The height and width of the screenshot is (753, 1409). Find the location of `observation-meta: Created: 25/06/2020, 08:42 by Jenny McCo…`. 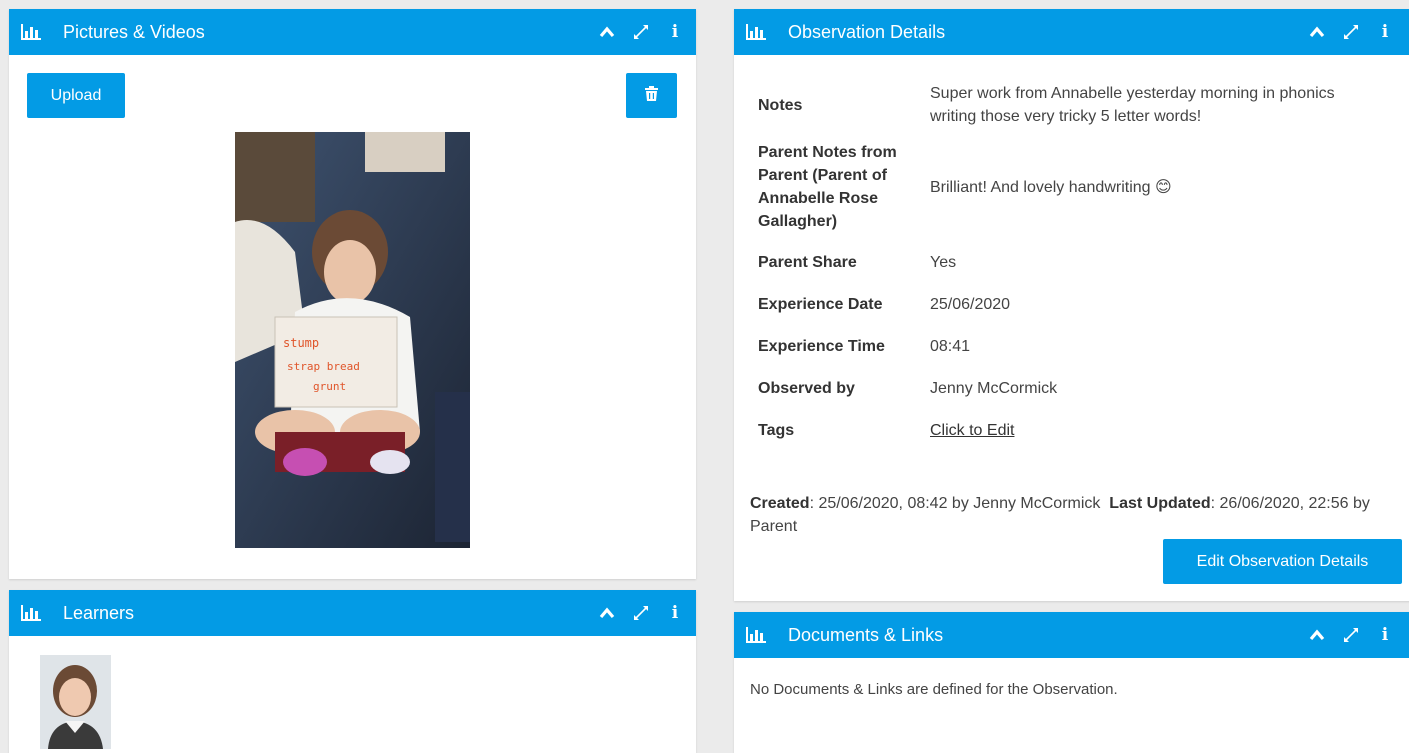

observation-meta: Created: 25/06/2020, 08:42 by Jenny McCo… is located at coordinates (1079, 515).